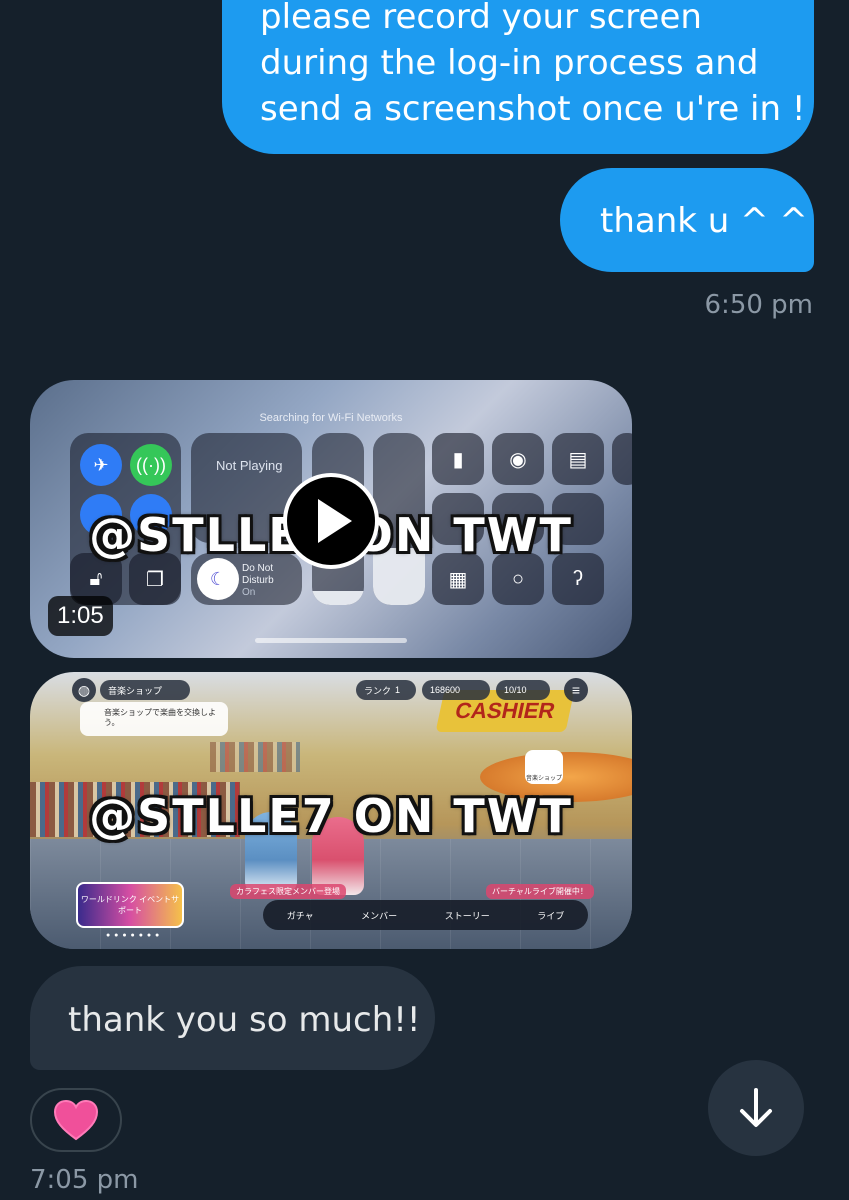 This screenshot has height=1200, width=849. I want to click on shop-button-label: 音楽ショップ, so click(544, 767).